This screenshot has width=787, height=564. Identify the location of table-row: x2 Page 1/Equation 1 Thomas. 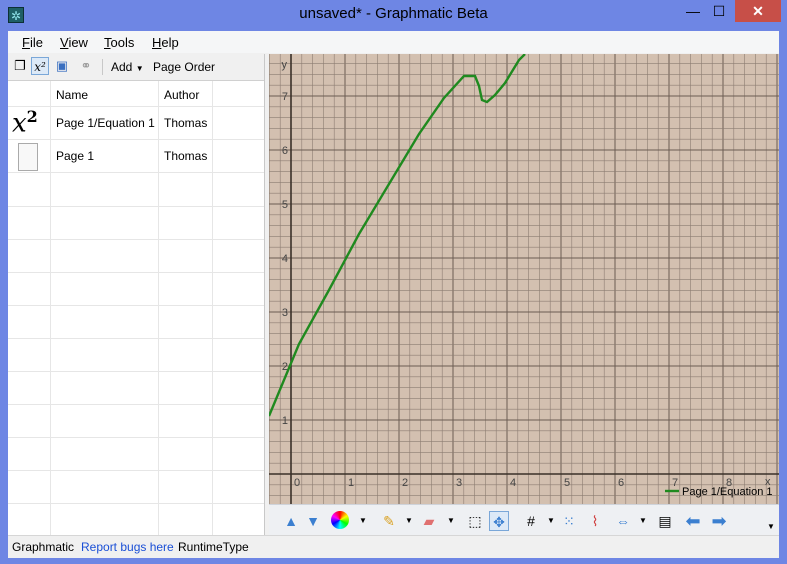
(136, 123).